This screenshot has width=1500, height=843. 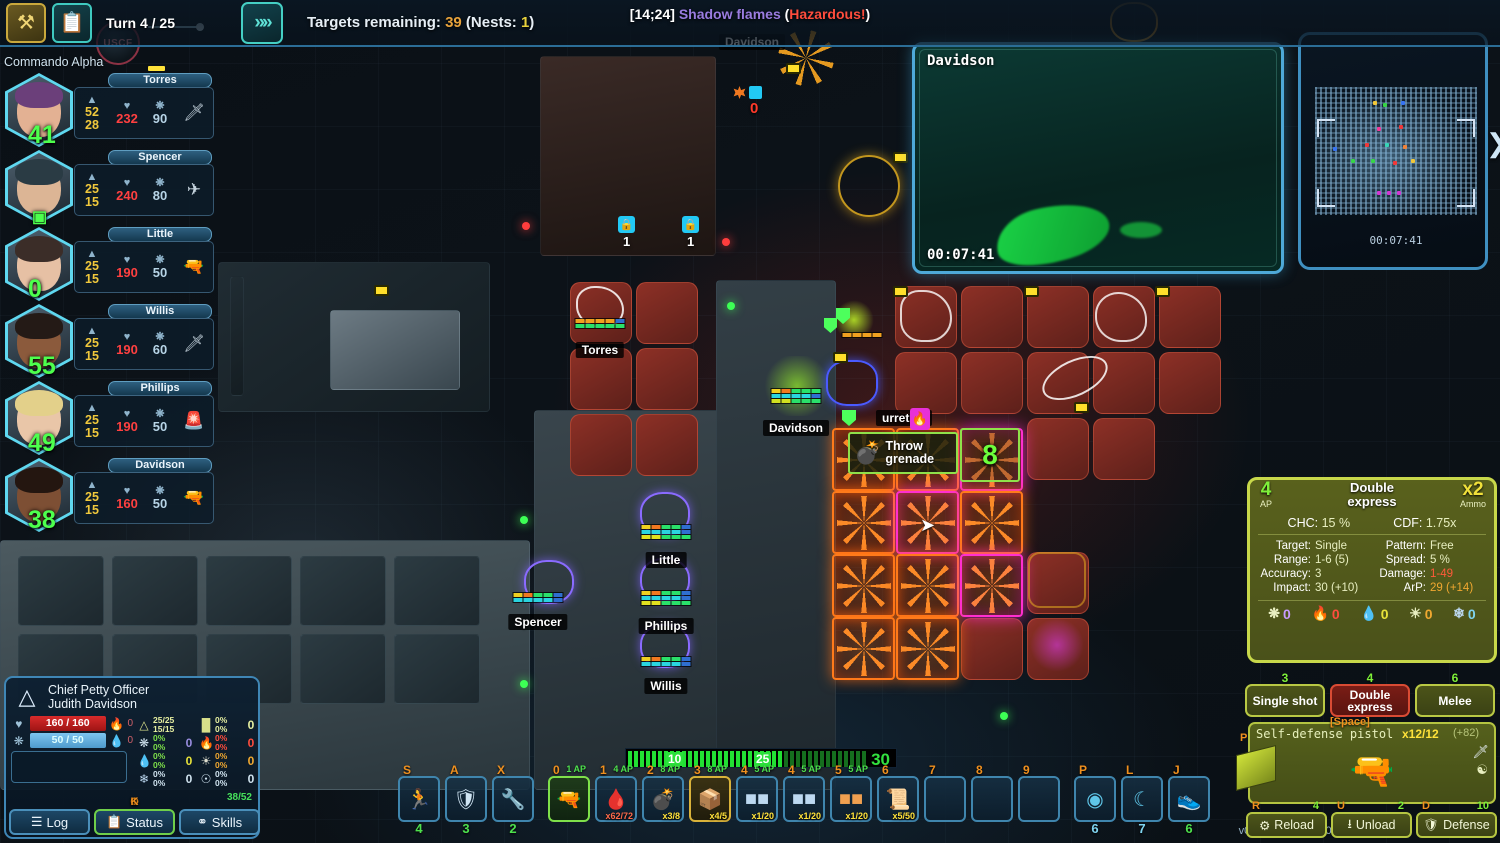 I want to click on hotbar-slot-shield: A 🛡 3, so click(x=466, y=799).